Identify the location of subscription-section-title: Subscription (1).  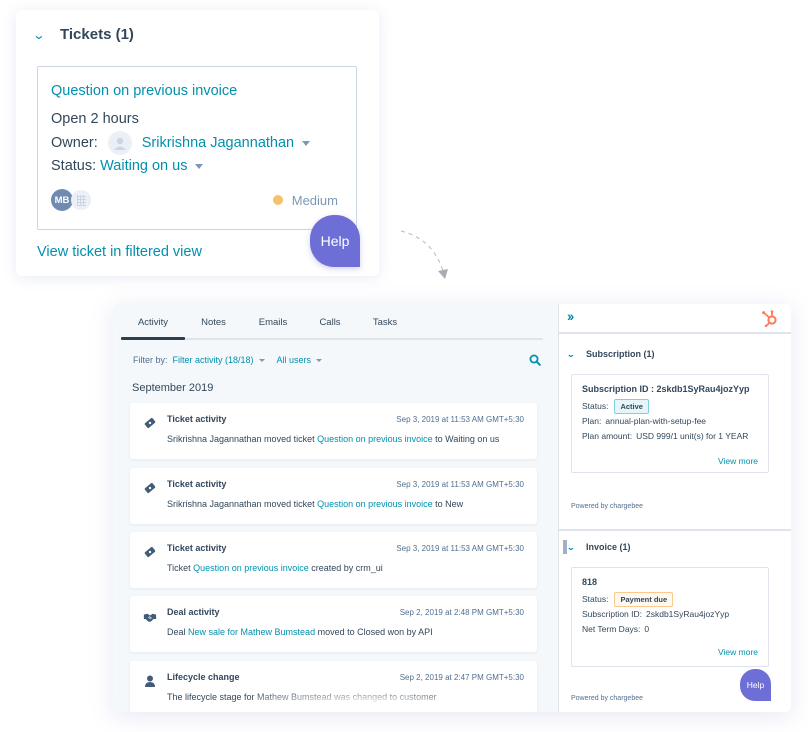
(620, 354).